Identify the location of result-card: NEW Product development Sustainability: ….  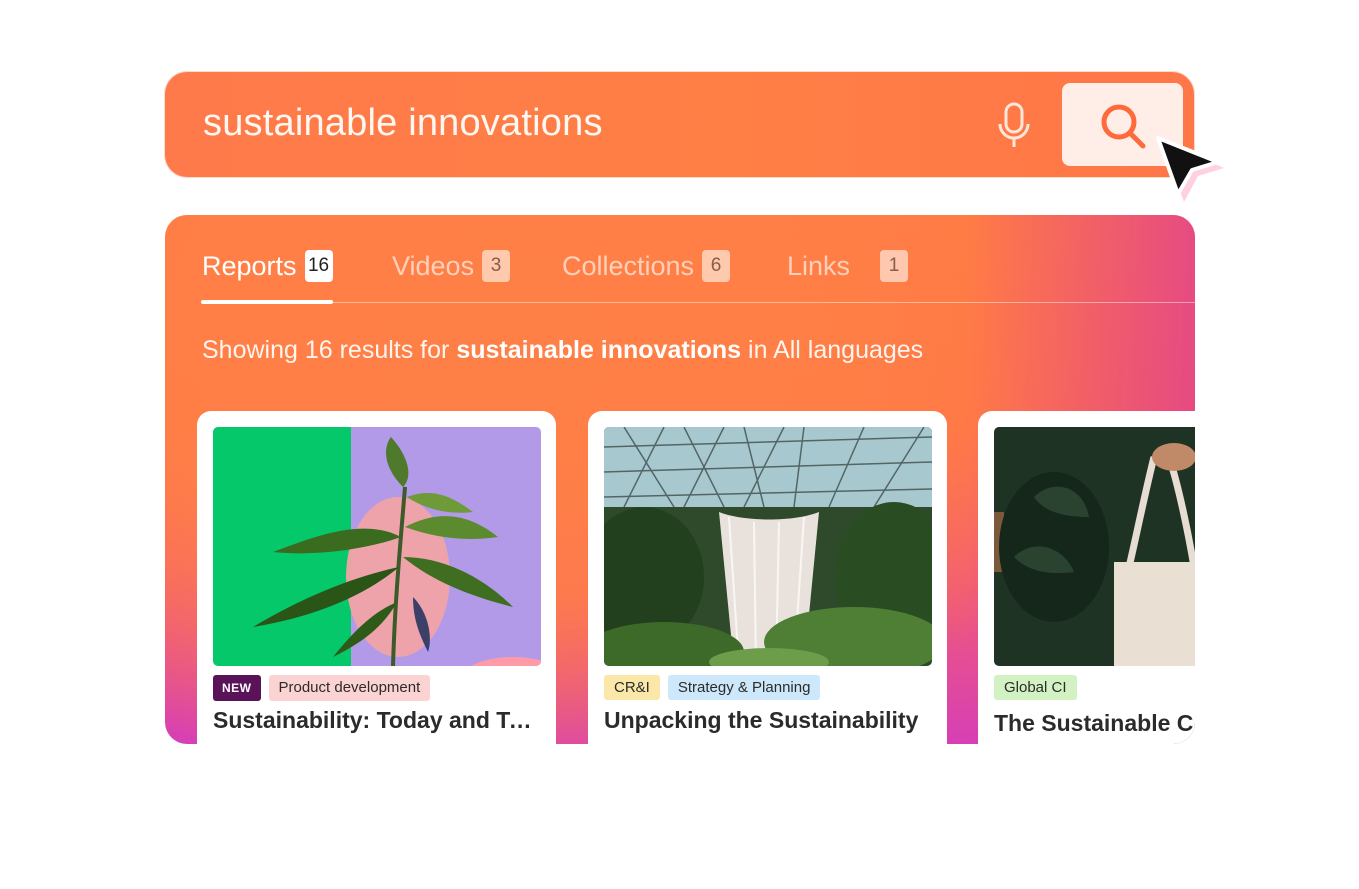
(376, 577).